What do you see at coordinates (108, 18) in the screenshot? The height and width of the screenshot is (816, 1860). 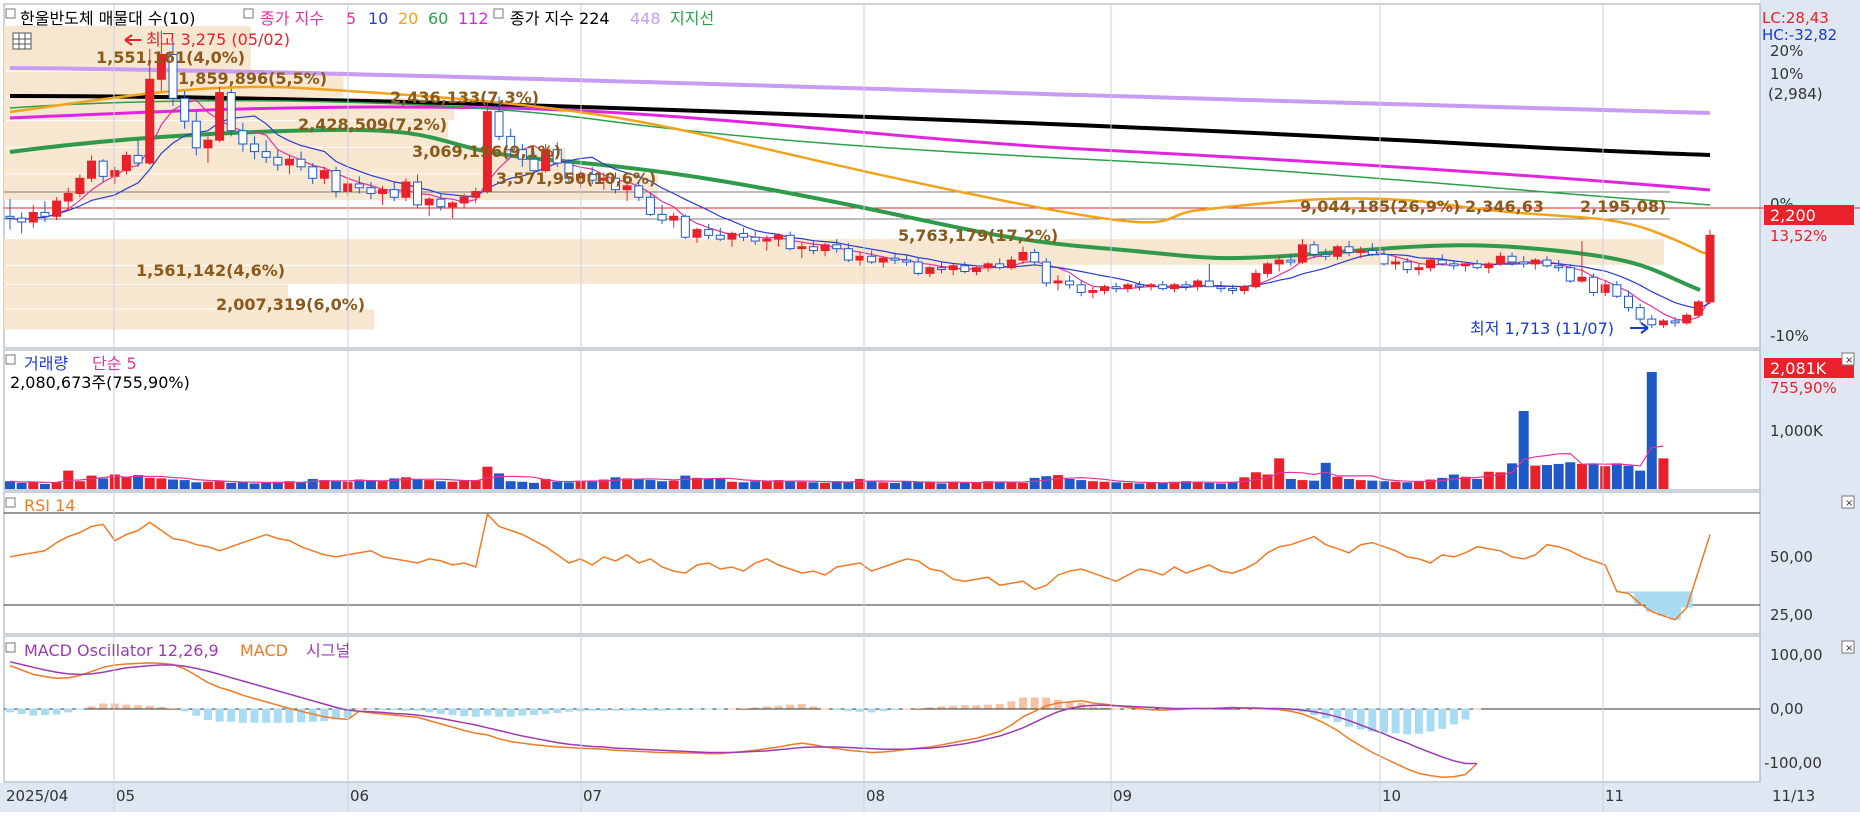 I see `legend-main-title: 한울반도체 매물대 수(10)` at bounding box center [108, 18].